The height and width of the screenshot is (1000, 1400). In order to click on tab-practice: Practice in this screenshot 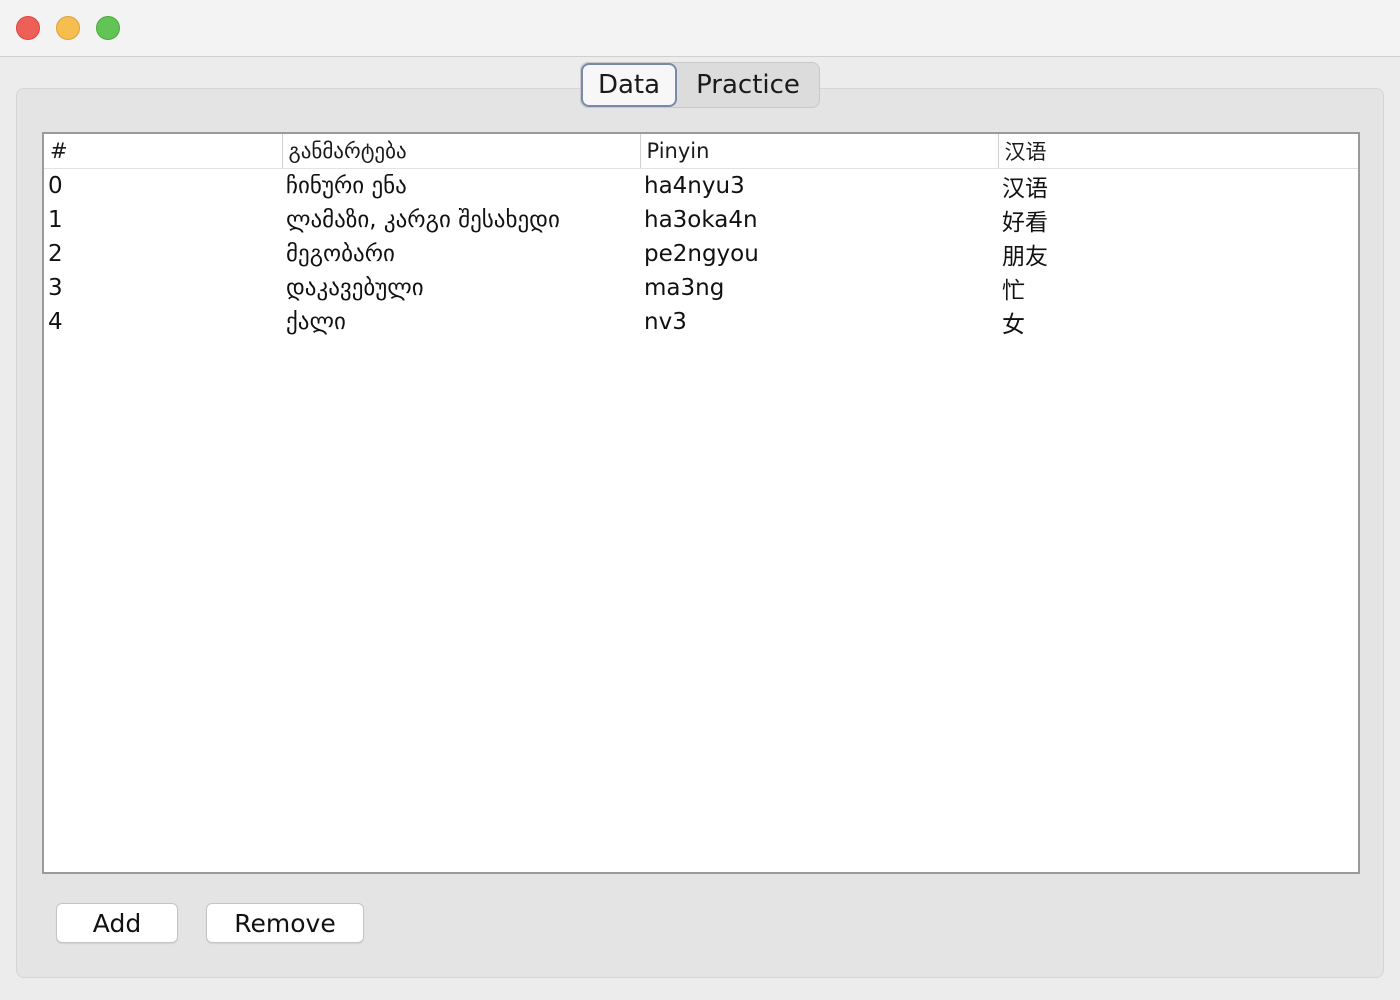, I will do `click(748, 85)`.